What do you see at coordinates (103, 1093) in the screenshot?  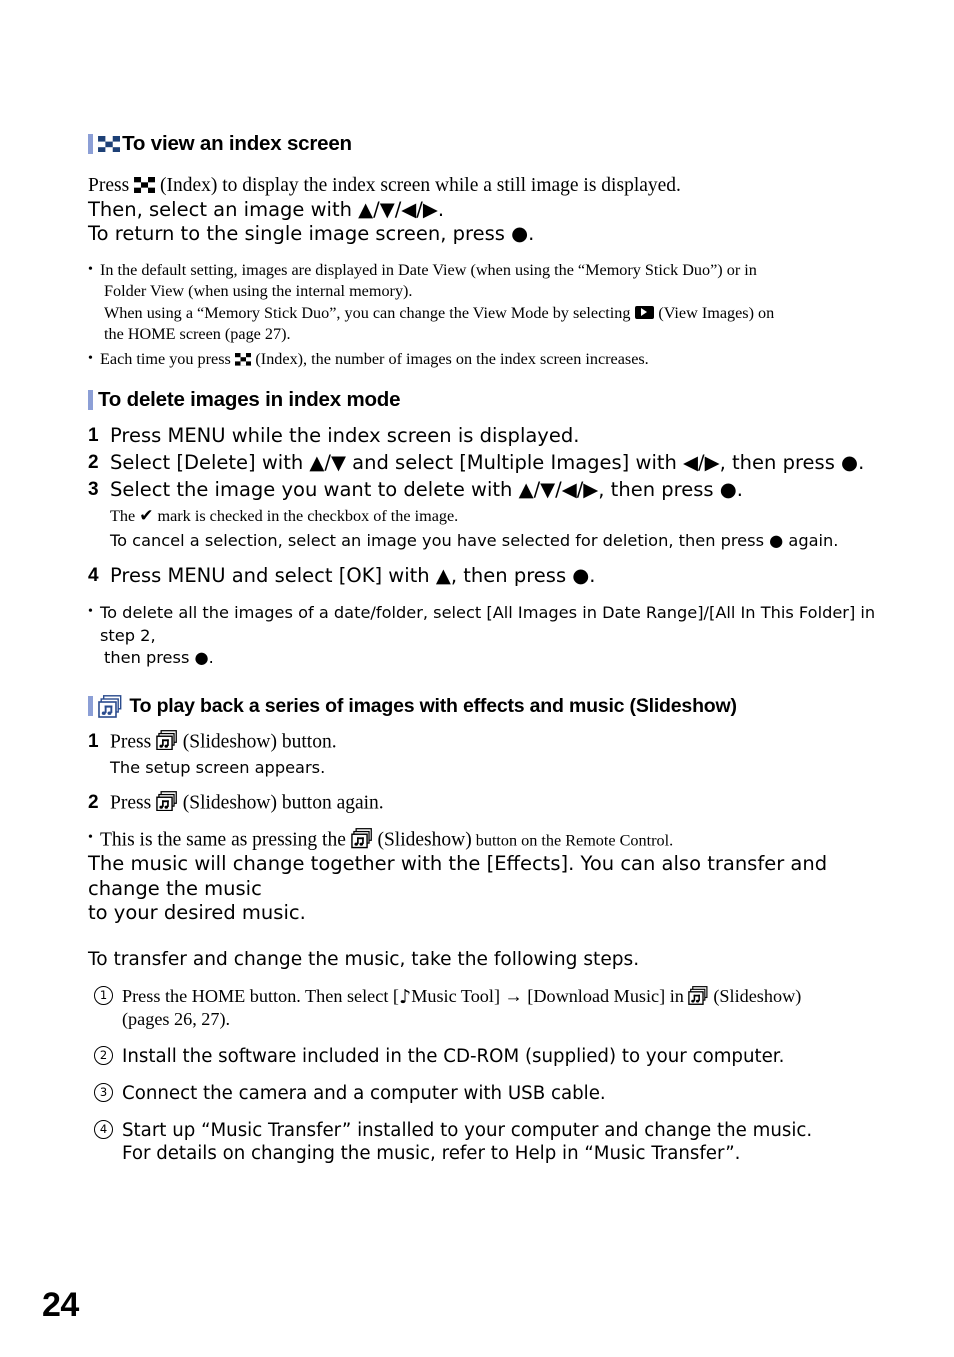 I see `circled-number: 3` at bounding box center [103, 1093].